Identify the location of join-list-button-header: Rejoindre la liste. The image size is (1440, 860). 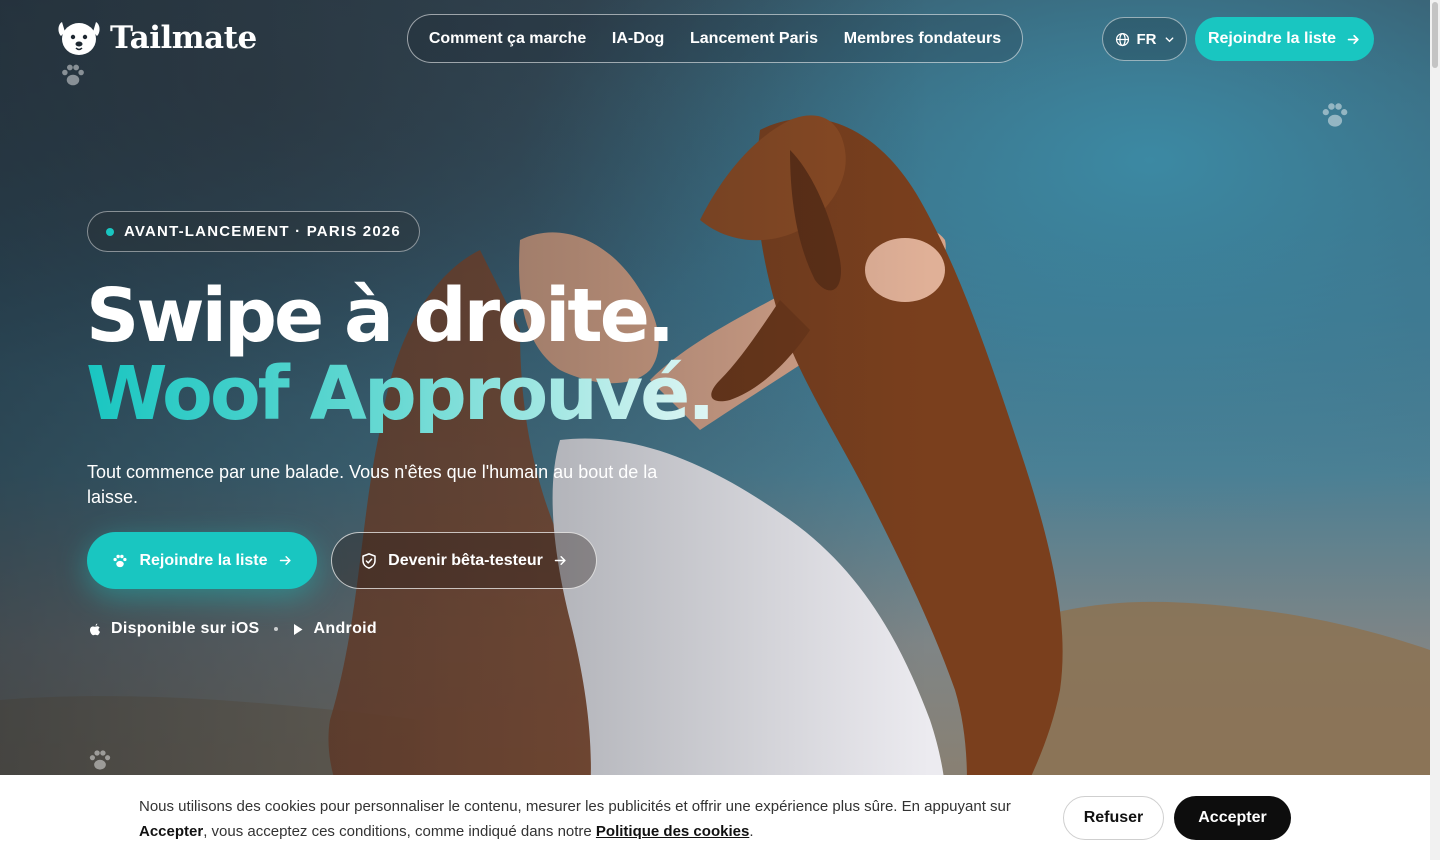
(1284, 39).